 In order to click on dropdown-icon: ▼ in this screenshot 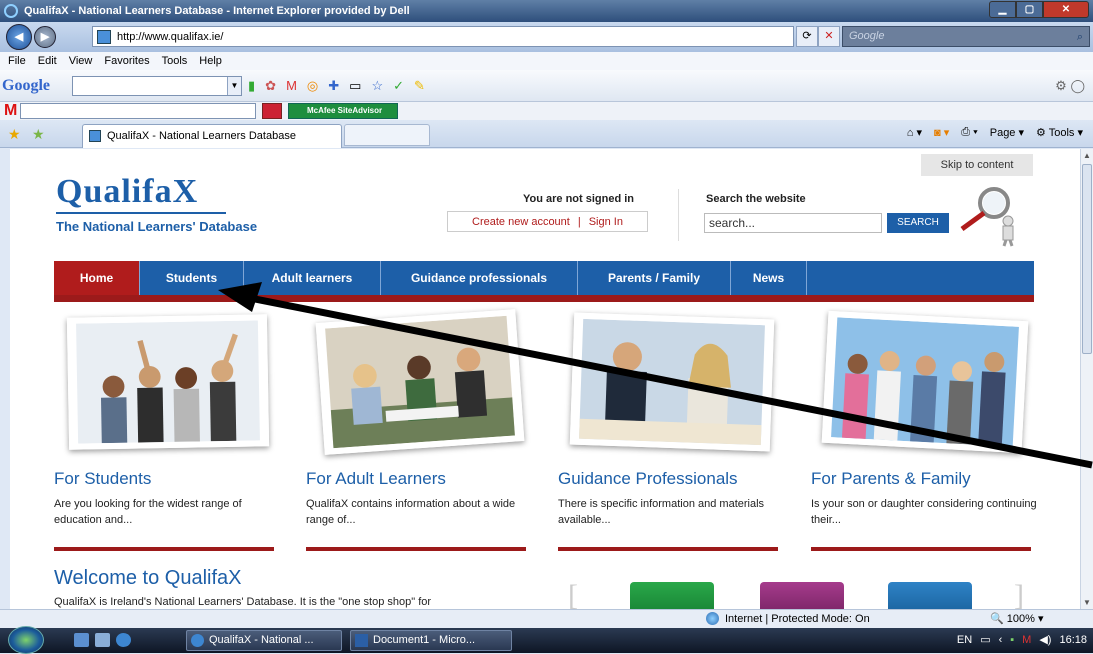, I will do `click(234, 86)`.